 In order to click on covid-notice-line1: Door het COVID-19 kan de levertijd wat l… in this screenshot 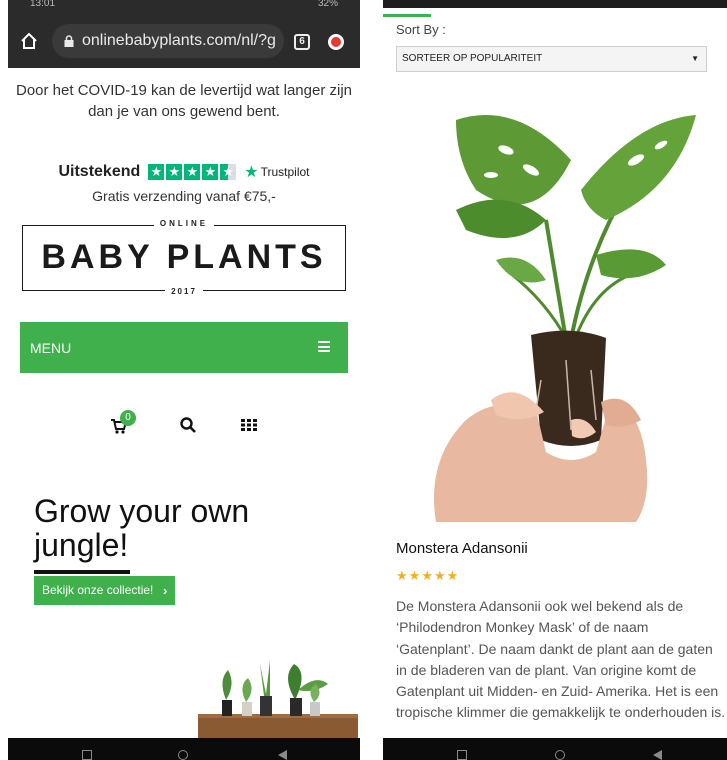, I will do `click(184, 90)`.